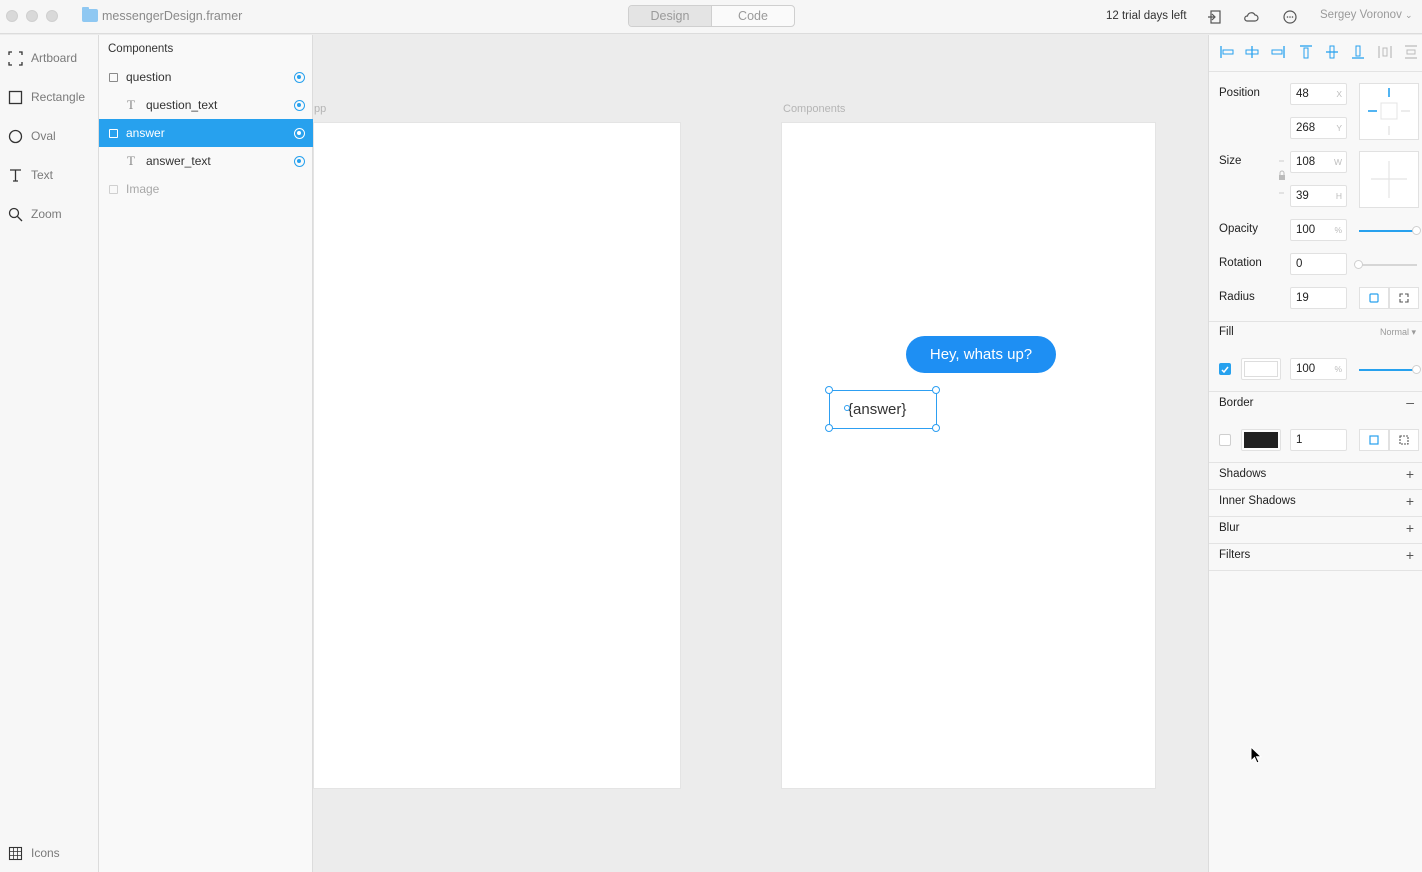 Image resolution: width=1422 pixels, height=872 pixels. I want to click on question-bubble: Hey, whats up?, so click(981, 354).